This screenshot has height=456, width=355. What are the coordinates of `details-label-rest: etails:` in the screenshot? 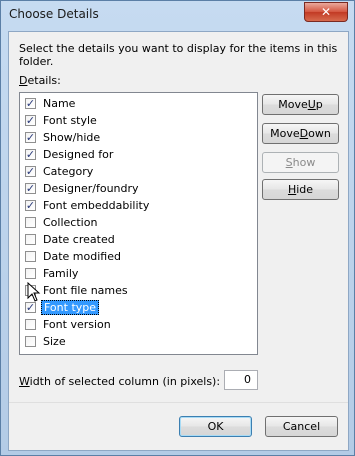 It's located at (44, 80).